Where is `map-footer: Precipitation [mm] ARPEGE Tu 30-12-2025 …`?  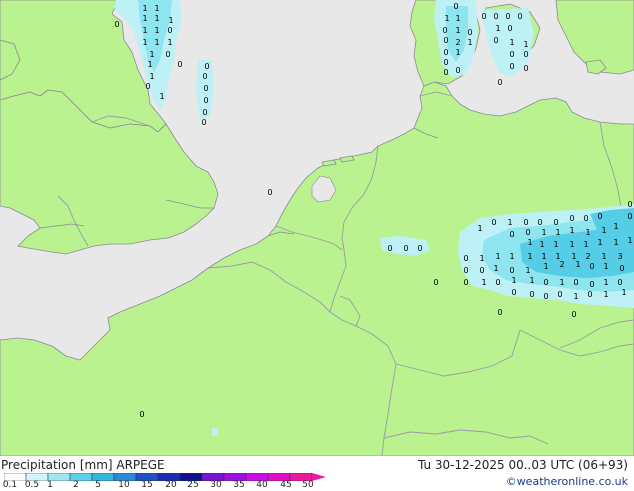 map-footer: Precipitation [mm] ARPEGE Tu 30-12-2025 … is located at coordinates (317, 473).